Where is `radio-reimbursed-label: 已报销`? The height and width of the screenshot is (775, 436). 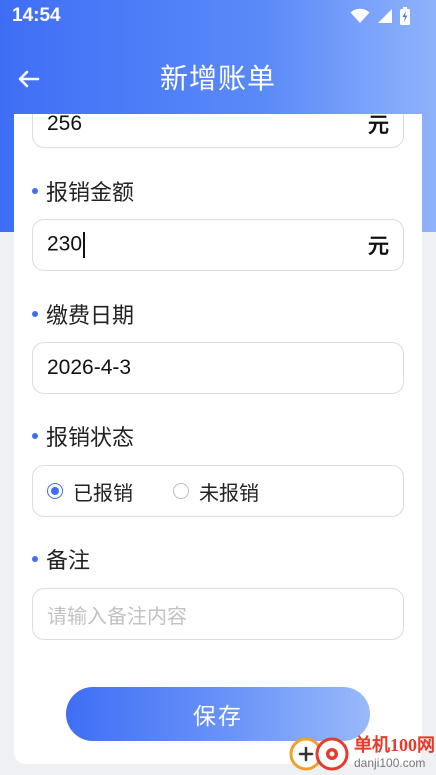
radio-reimbursed-label: 已报销 is located at coordinates (103, 492).